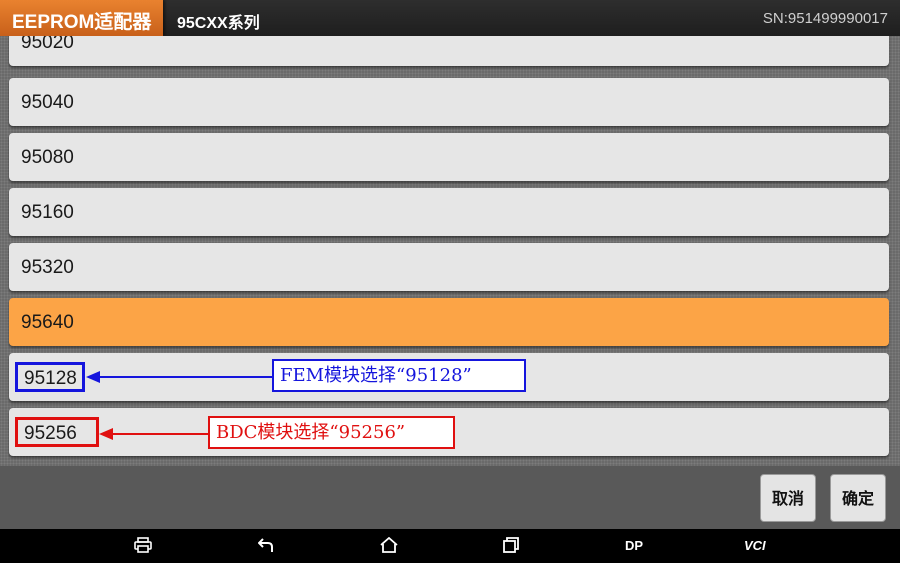  I want to click on fem-annotation: FEM模块选择“95128”, so click(399, 375).